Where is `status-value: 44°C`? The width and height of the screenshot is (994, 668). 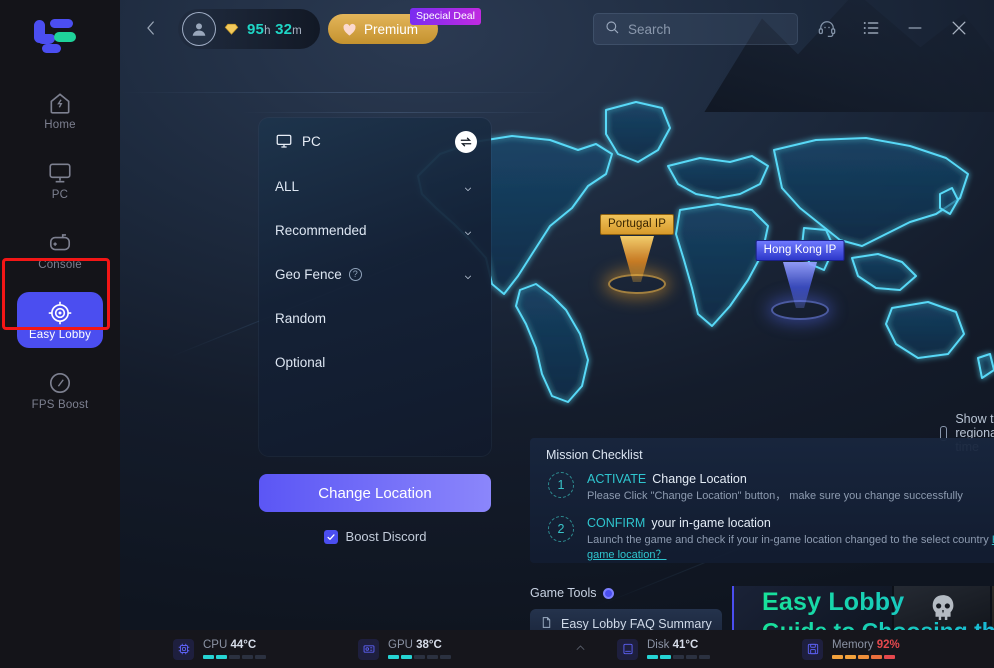
status-value: 44°C is located at coordinates (243, 645).